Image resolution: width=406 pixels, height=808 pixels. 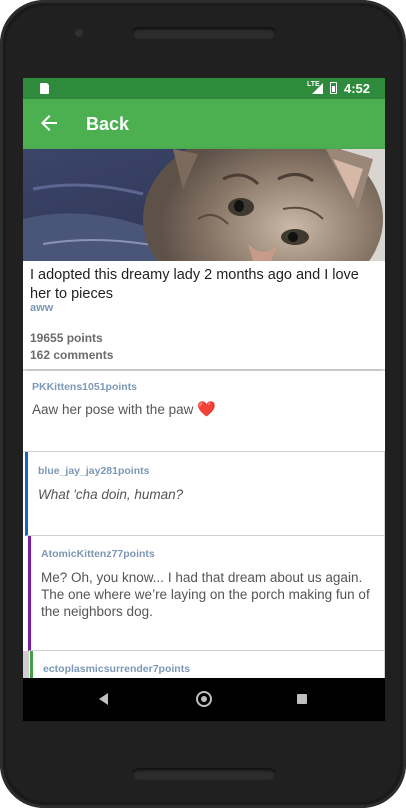 What do you see at coordinates (98, 554) in the screenshot?
I see `comment-author: AtomicKittenz77points` at bounding box center [98, 554].